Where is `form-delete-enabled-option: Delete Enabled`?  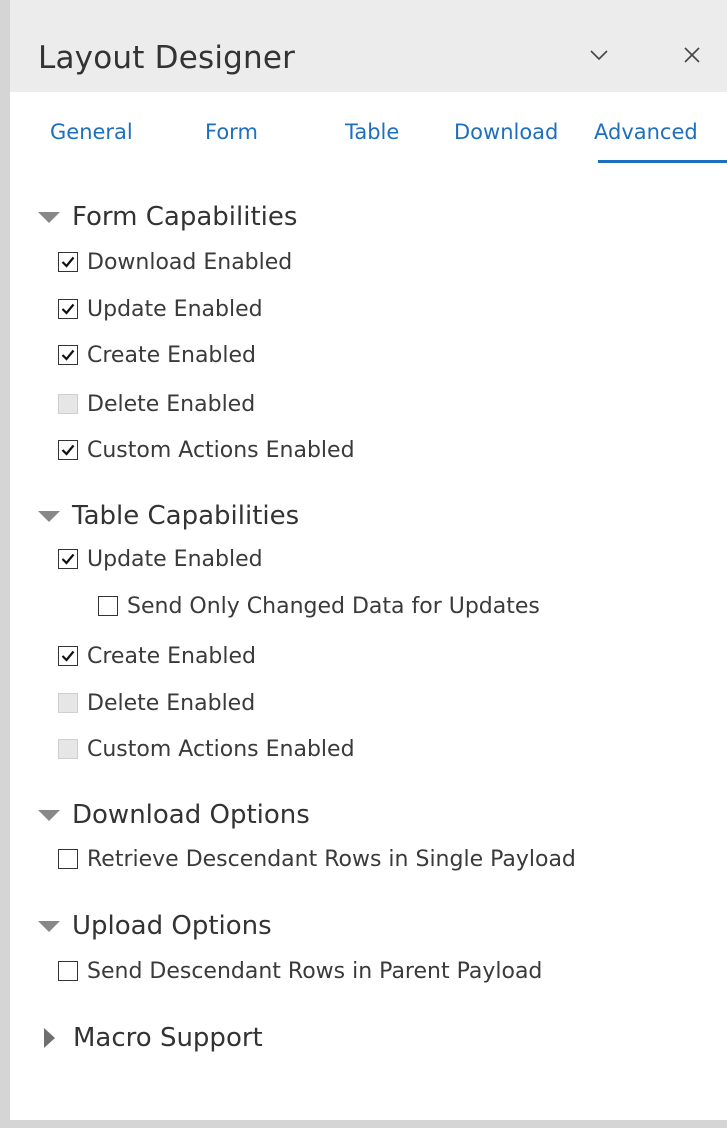
form-delete-enabled-option: Delete Enabled is located at coordinates (156, 404).